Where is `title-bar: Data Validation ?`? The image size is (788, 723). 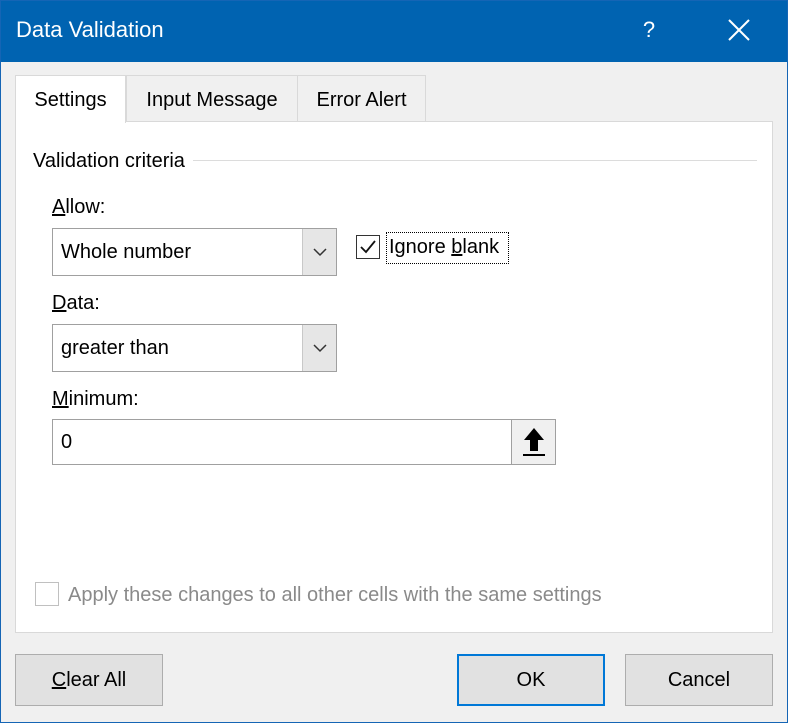 title-bar: Data Validation ? is located at coordinates (394, 31).